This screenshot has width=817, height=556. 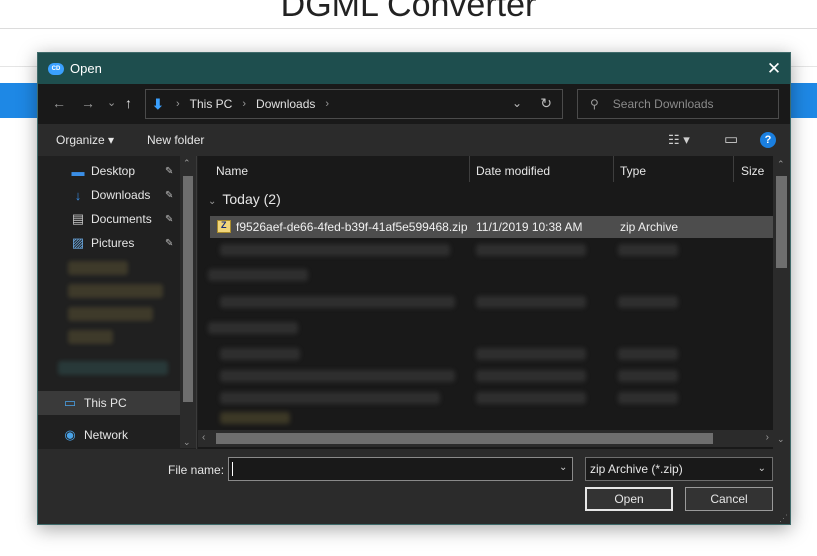 What do you see at coordinates (783, 518) in the screenshot?
I see `resize-grip-icon: ⋰` at bounding box center [783, 518].